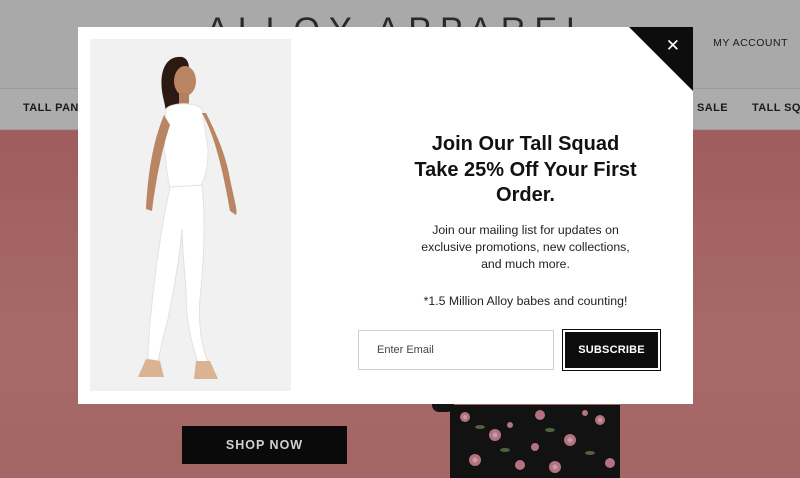 The width and height of the screenshot is (800, 478). Describe the element at coordinates (525, 144) in the screenshot. I see `headline-line-1: Join Our Tall Squad` at that location.